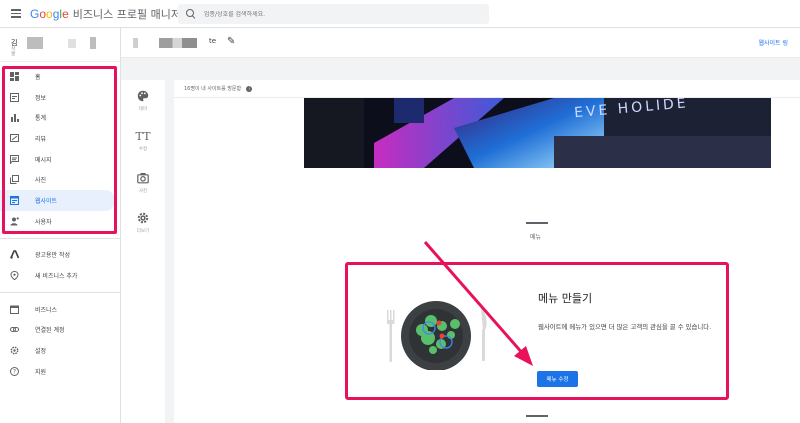  Describe the element at coordinates (487, 89) in the screenshot. I see `visitor-bar: 16명이 내 사이트를 방문함 i` at that location.